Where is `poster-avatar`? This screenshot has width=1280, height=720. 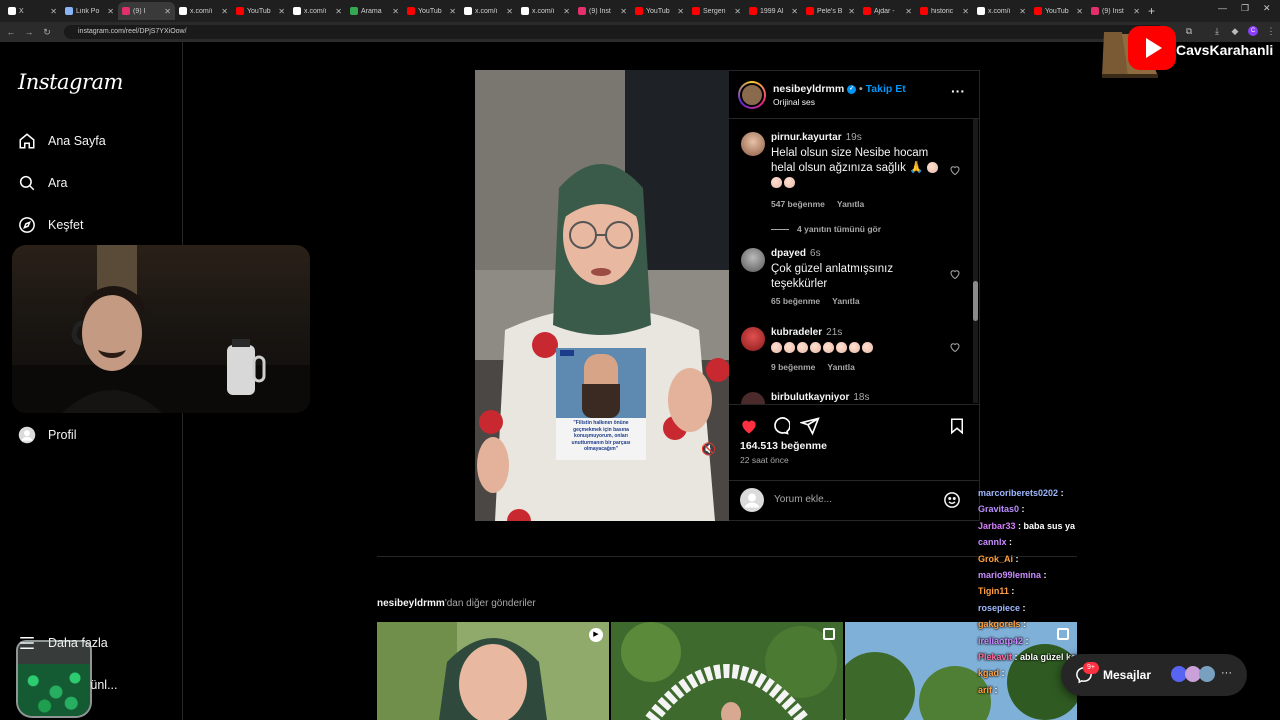 poster-avatar is located at coordinates (752, 95).